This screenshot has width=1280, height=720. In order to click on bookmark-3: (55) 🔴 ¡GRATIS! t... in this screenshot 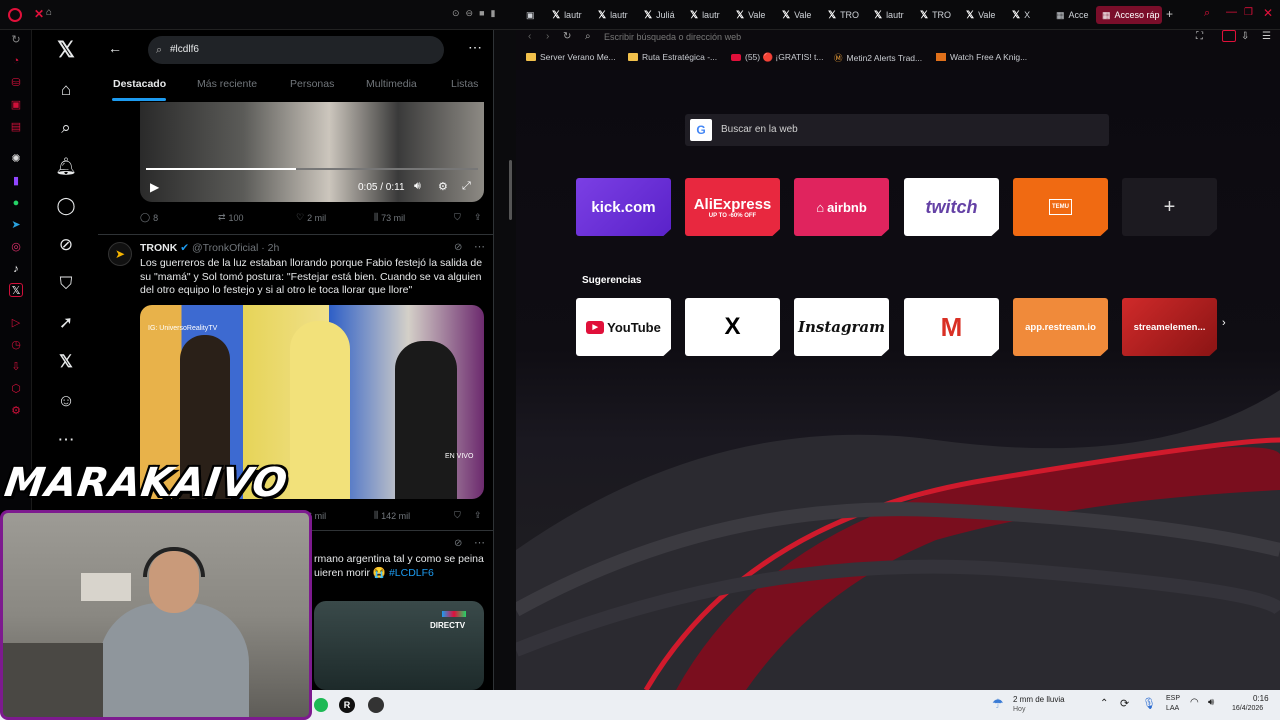, I will do `click(777, 57)`.